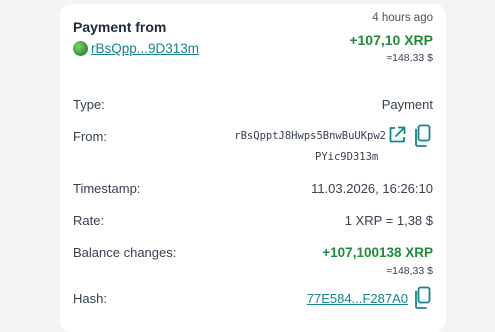 This screenshot has height=332, width=495. Describe the element at coordinates (407, 104) in the screenshot. I see `type-value: Payment` at that location.